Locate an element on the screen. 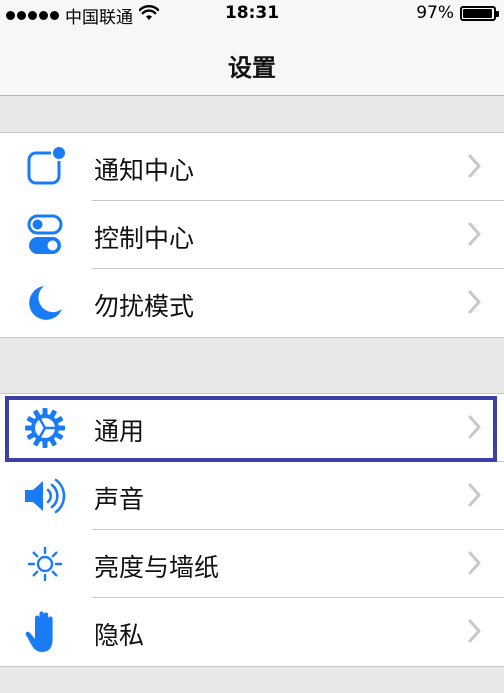 The width and height of the screenshot is (504, 693). settings-row-label: 声音 is located at coordinates (119, 499).